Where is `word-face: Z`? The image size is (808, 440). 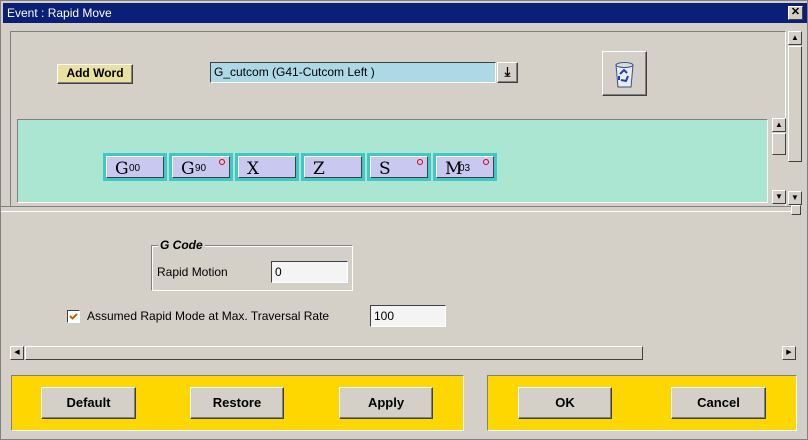 word-face: Z is located at coordinates (333, 167).